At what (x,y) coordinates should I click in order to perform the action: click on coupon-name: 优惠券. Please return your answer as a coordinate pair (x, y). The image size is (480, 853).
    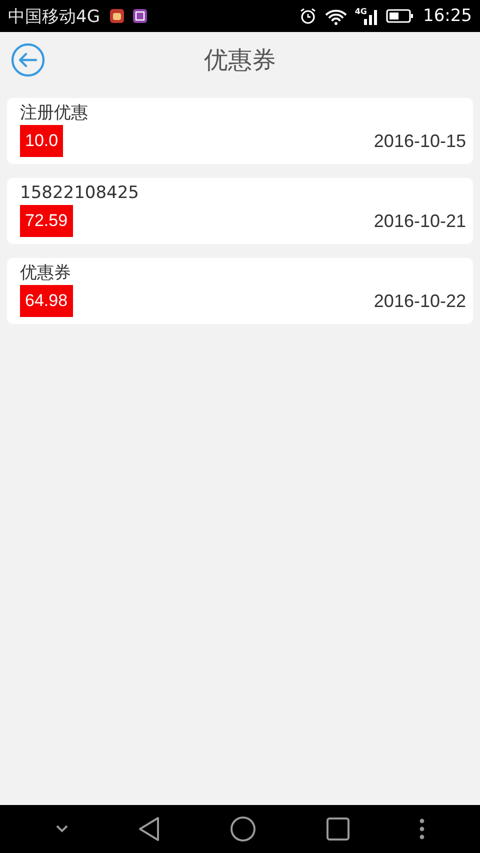
    Looking at the image, I should click on (46, 273).